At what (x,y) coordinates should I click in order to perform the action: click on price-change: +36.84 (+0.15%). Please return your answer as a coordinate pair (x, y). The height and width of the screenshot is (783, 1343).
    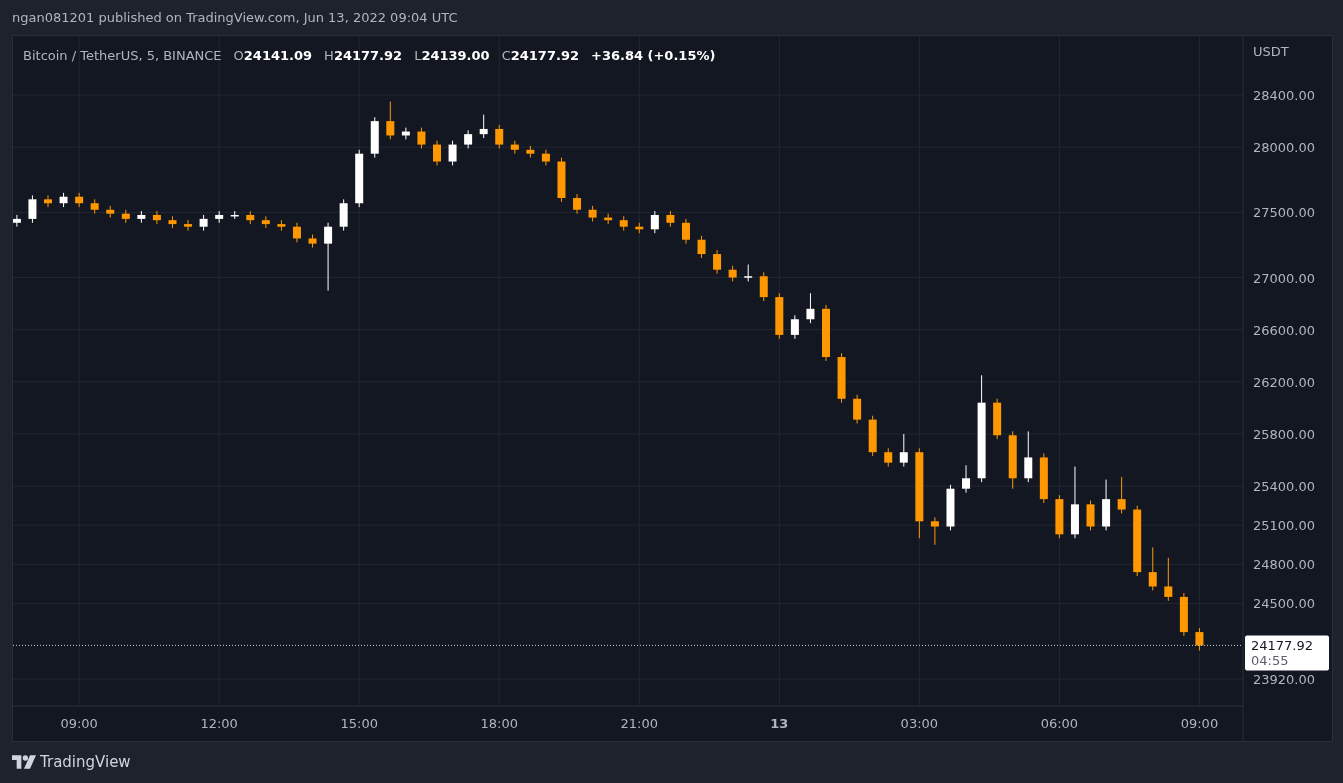
    Looking at the image, I should click on (653, 56).